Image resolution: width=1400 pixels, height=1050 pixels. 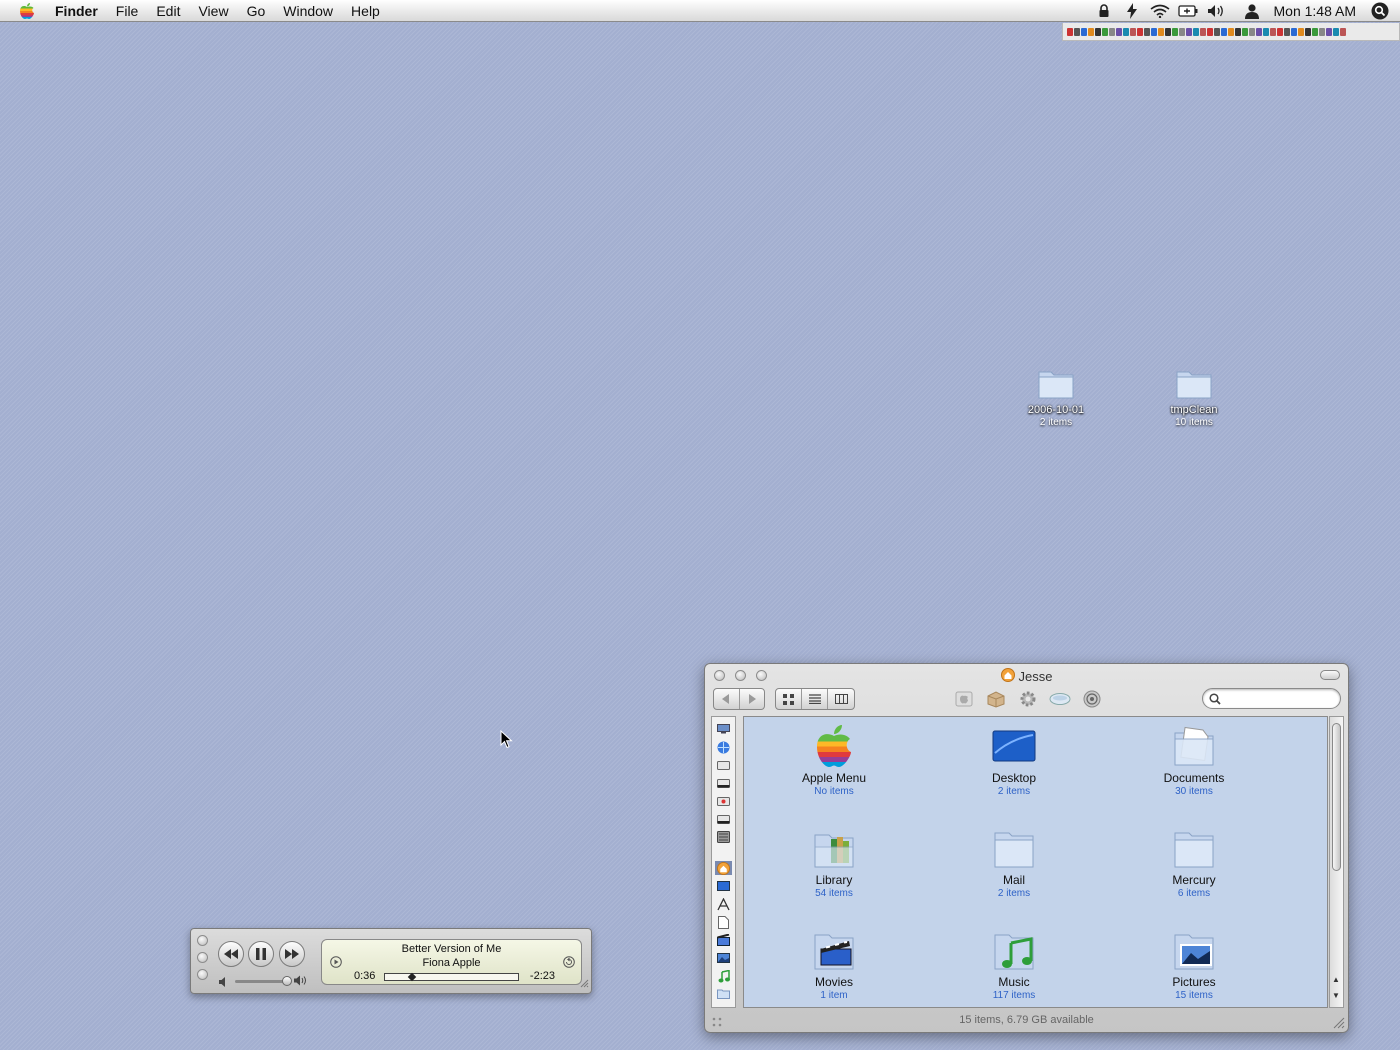 I want to click on sidebar-item-applications, so click(x=723, y=904).